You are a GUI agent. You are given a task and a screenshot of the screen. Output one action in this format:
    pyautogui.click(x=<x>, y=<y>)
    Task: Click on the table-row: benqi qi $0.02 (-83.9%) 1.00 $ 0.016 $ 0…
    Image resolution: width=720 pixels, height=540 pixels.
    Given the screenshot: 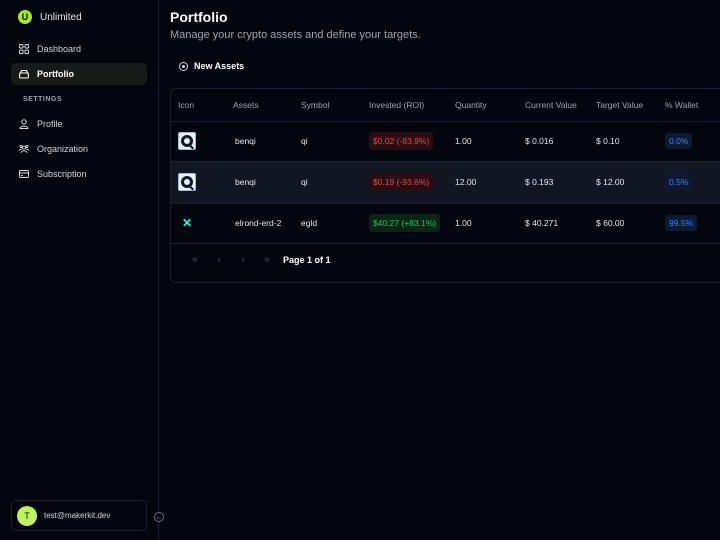 What is the action you would take?
    pyautogui.click(x=445, y=141)
    